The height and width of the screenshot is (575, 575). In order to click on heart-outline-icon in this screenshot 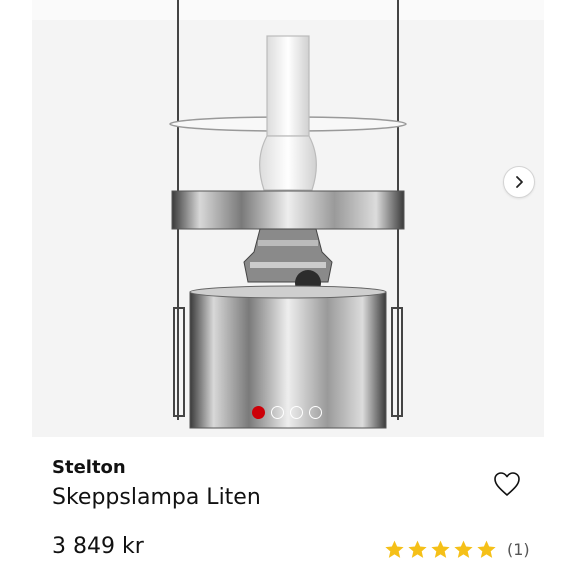, I will do `click(507, 484)`.